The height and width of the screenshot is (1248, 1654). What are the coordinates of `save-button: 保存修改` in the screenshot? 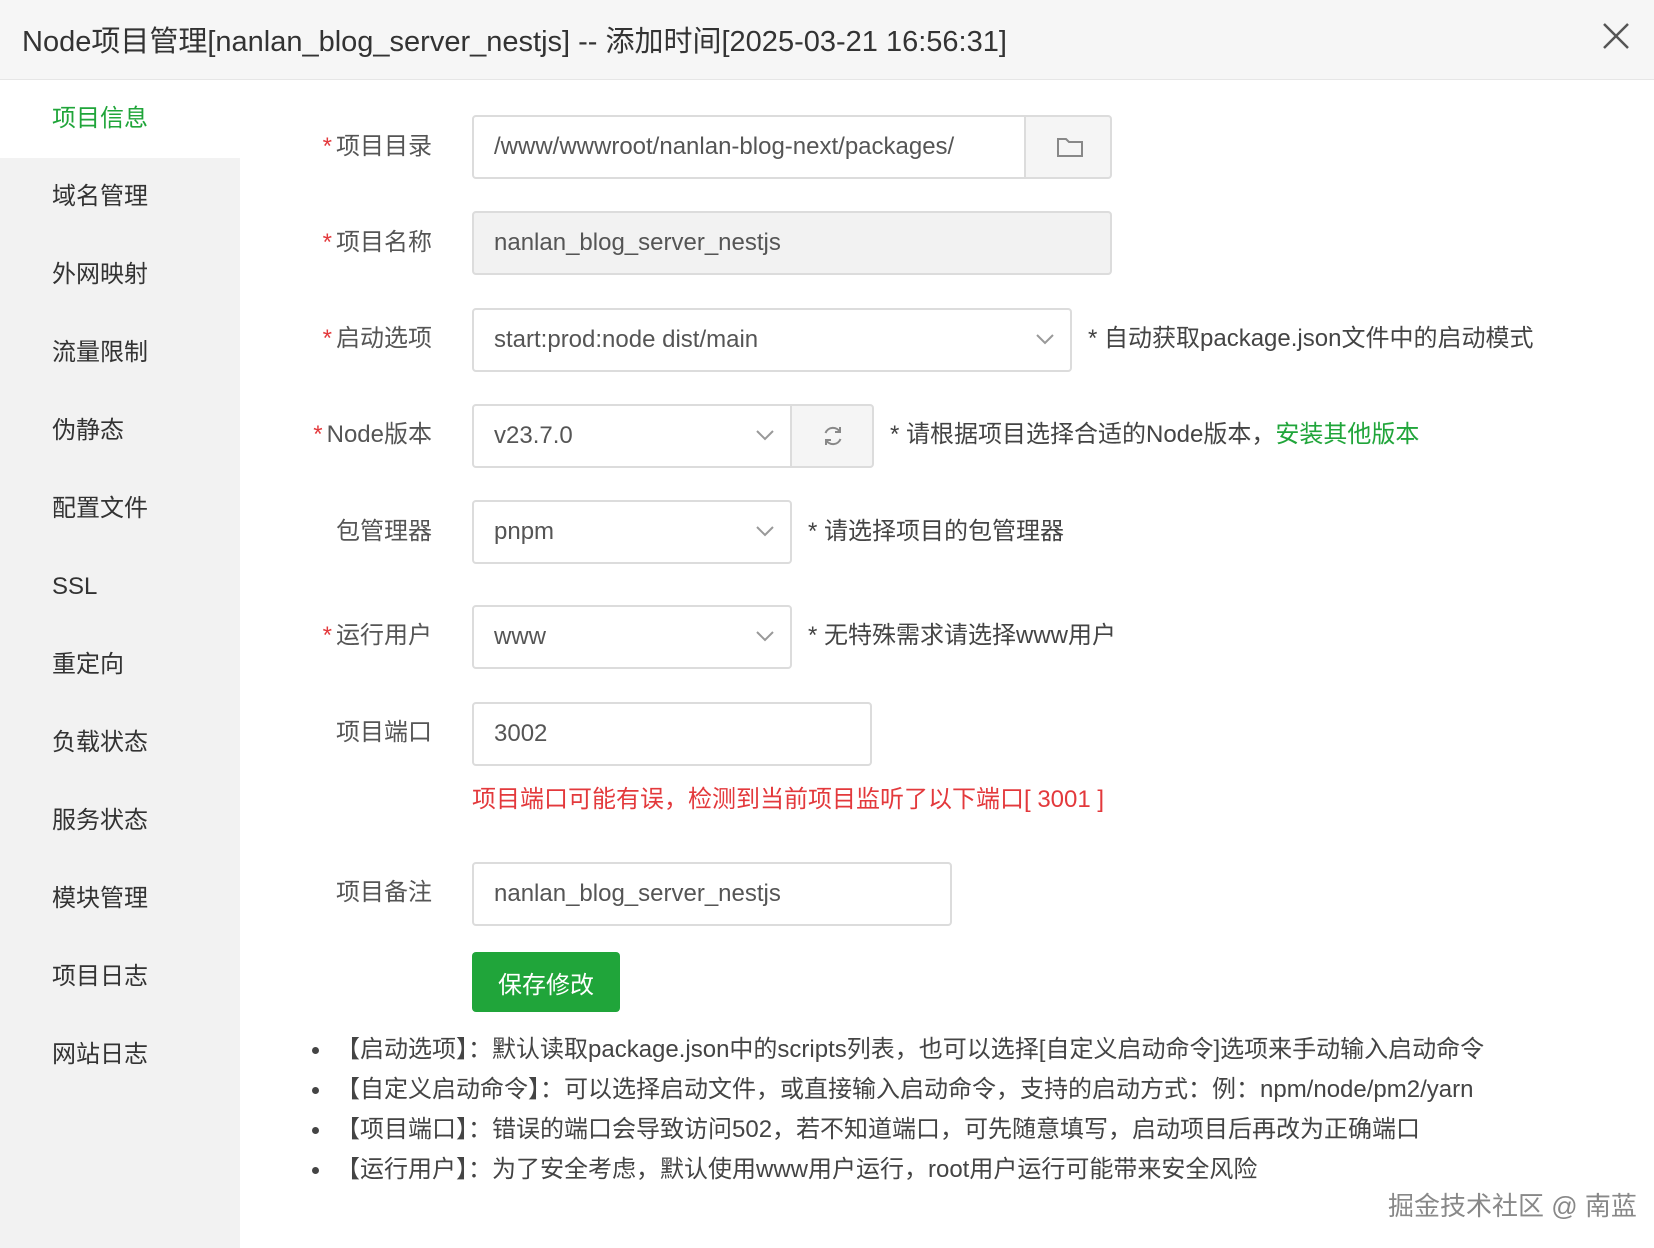 It's located at (546, 982).